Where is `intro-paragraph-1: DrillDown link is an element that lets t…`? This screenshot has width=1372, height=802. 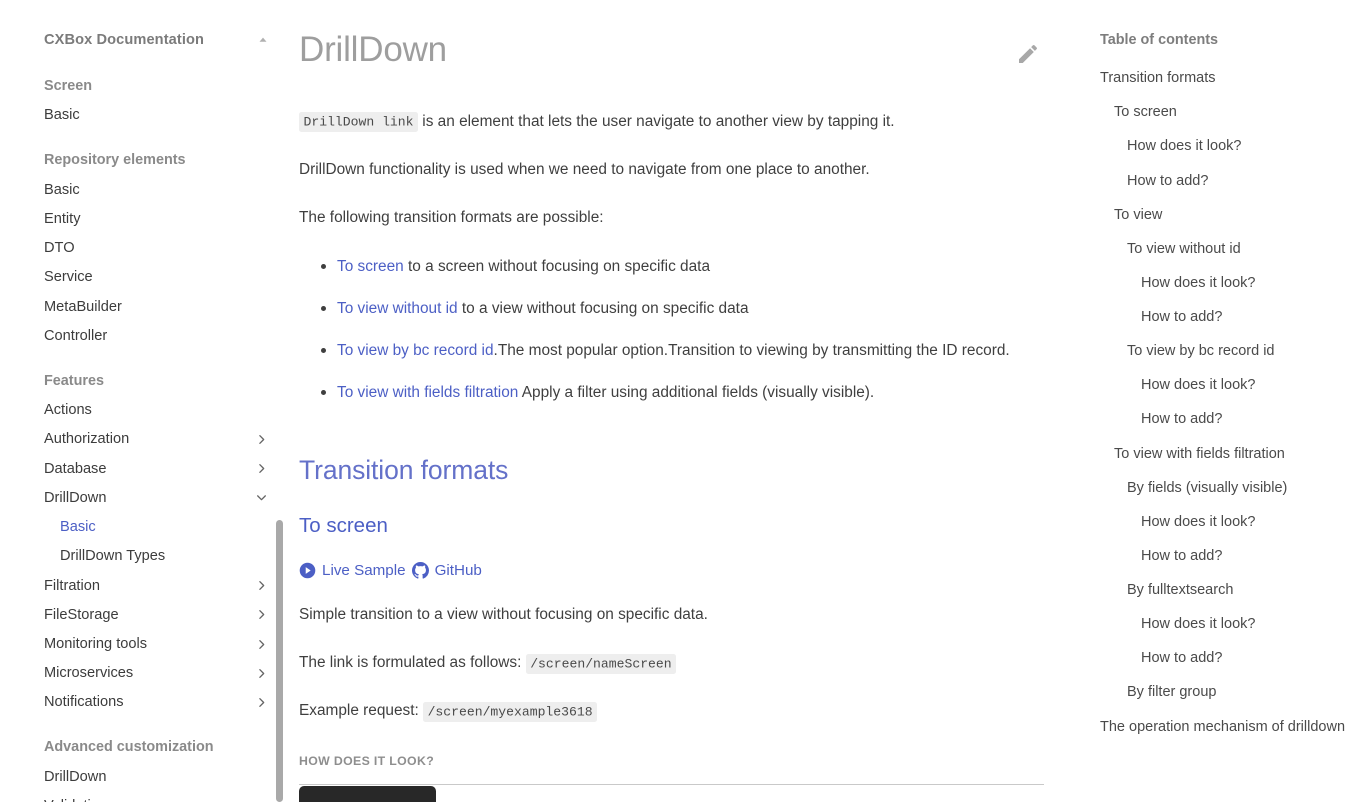 intro-paragraph-1: DrillDown link is an element that lets t… is located at coordinates (676, 122).